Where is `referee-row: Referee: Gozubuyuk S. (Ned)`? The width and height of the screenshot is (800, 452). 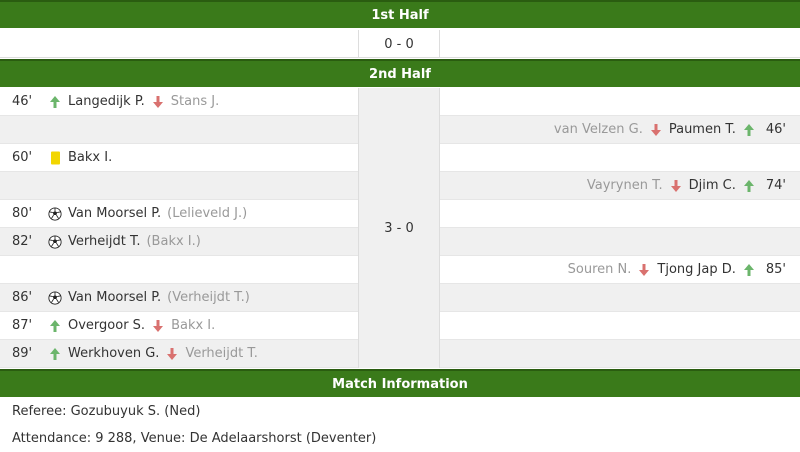
referee-row: Referee: Gozubuyuk S. (Ned) is located at coordinates (400, 411).